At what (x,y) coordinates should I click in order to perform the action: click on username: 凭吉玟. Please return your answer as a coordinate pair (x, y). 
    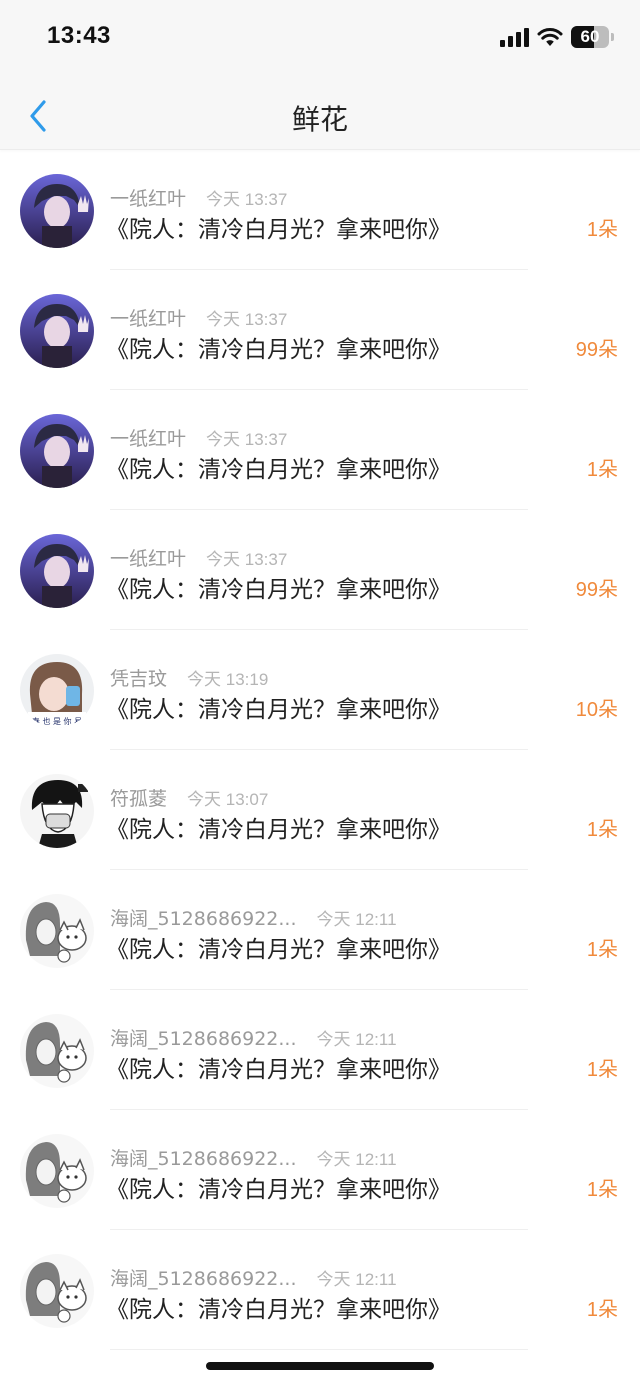
    Looking at the image, I should click on (138, 677).